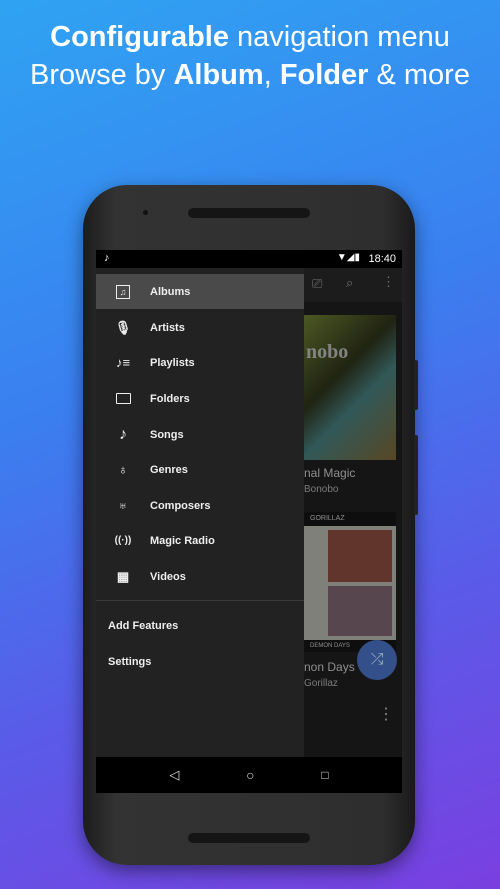  Describe the element at coordinates (317, 284) in the screenshot. I see `cast-icon: ⎚` at that location.